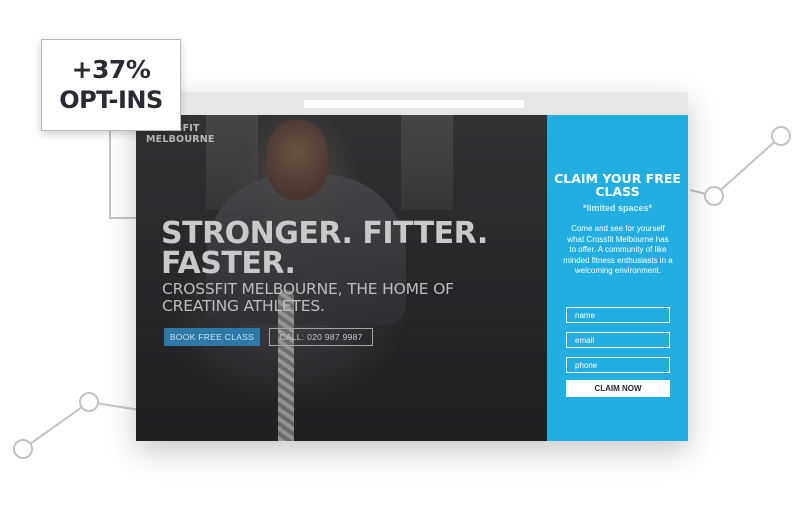  Describe the element at coordinates (618, 388) in the screenshot. I see `claim-now-button: CLAIM NOW` at that location.